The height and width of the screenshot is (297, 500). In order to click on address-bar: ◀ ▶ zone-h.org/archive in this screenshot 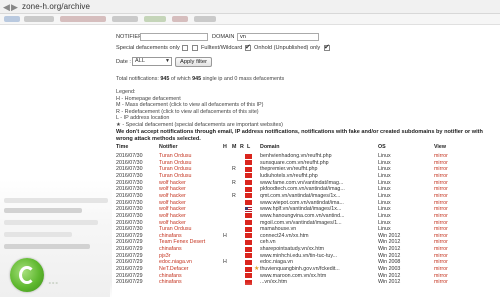, I will do `click(250, 7)`.